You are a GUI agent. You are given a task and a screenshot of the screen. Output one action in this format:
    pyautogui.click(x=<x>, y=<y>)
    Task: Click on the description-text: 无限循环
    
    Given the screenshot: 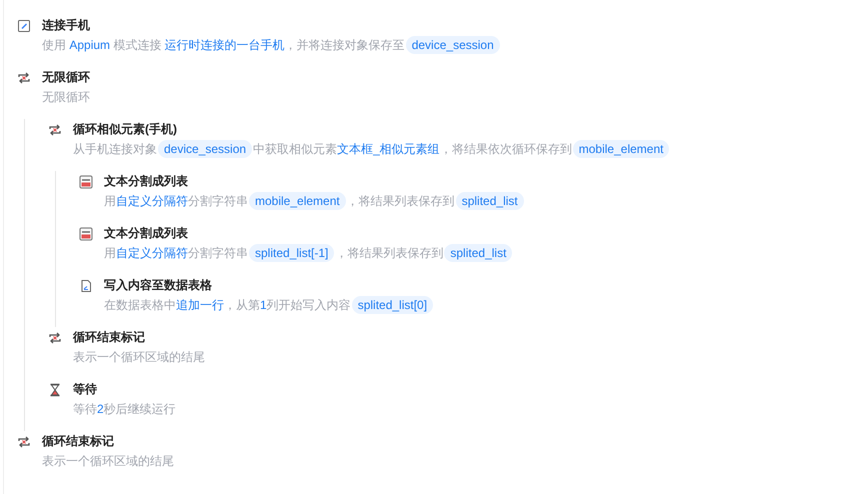 What is the action you would take?
    pyautogui.click(x=66, y=97)
    